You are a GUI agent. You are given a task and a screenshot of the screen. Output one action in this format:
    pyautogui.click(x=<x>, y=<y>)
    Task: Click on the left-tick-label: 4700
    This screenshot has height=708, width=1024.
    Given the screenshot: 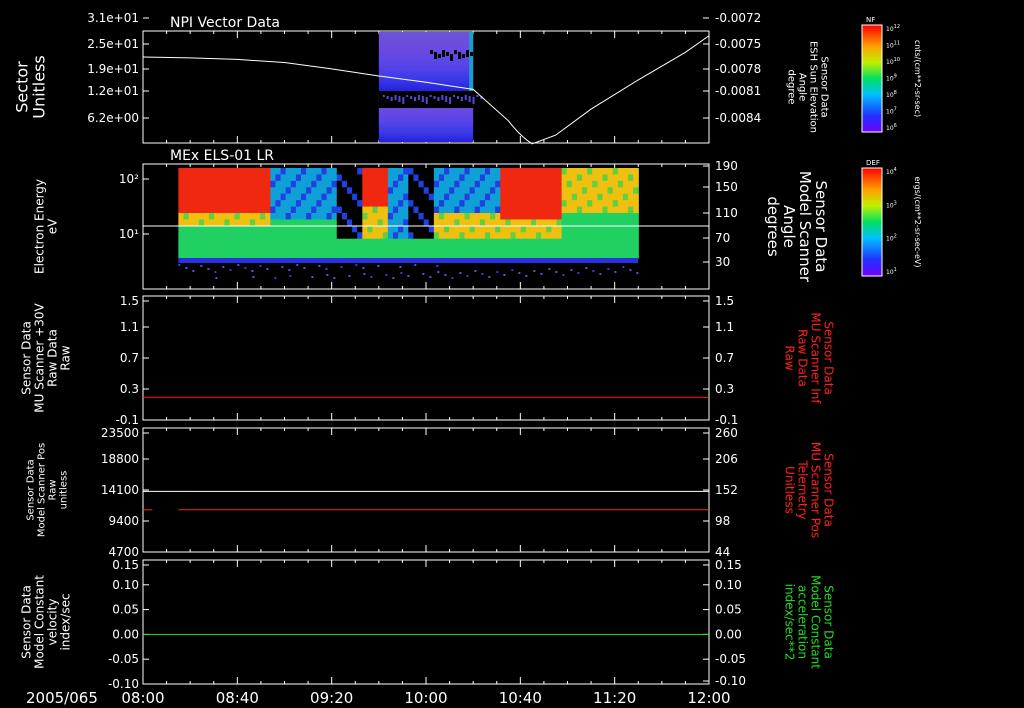 What is the action you would take?
    pyautogui.click(x=123, y=552)
    